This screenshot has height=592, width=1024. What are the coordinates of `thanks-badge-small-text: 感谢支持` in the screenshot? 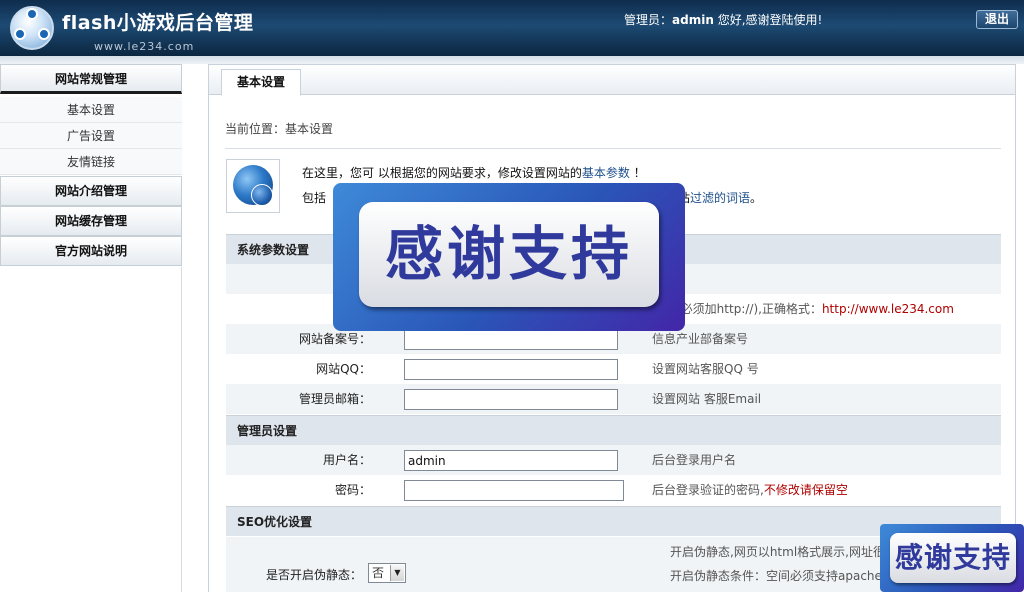 It's located at (953, 558).